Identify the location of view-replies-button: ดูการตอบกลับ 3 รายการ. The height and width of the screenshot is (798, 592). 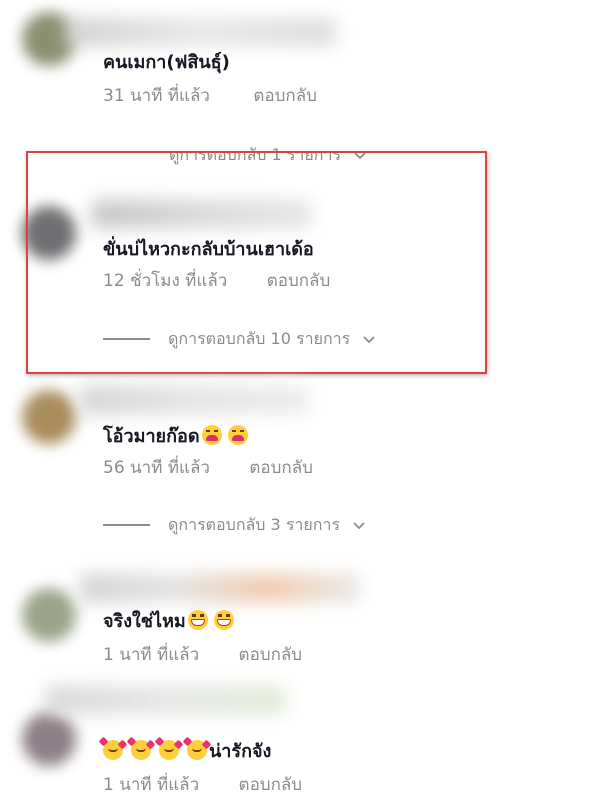
(234, 525).